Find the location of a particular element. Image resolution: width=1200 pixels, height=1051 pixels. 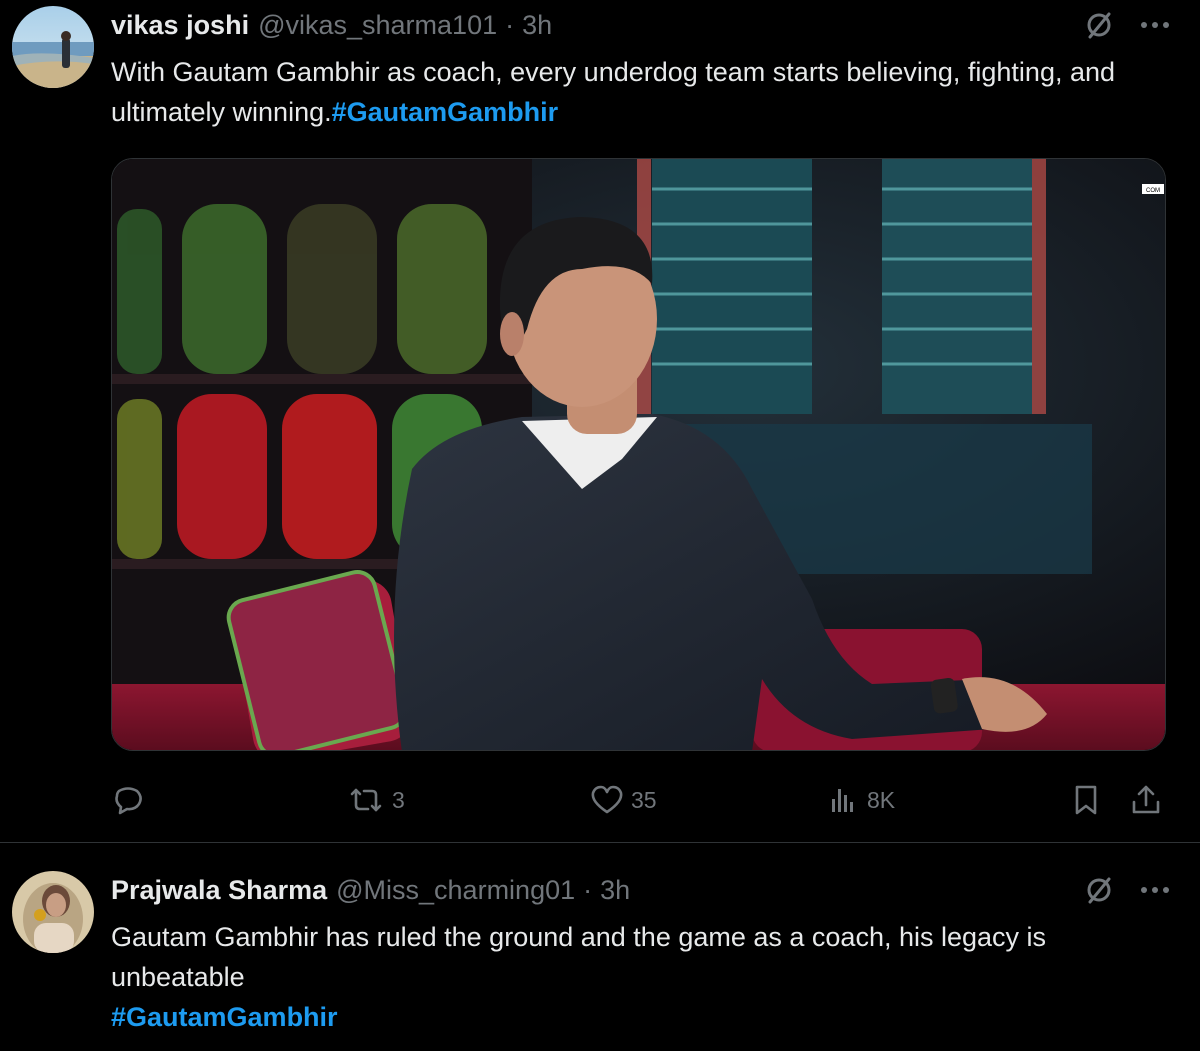

reply-button is located at coordinates (128, 800).